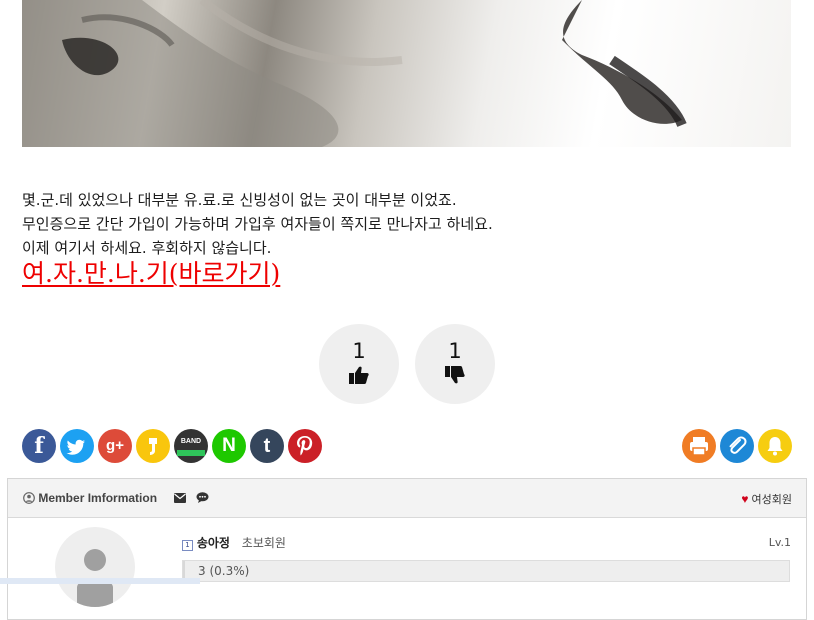 This screenshot has width=814, height=620. I want to click on bottom-scroll-strip, so click(100, 581).